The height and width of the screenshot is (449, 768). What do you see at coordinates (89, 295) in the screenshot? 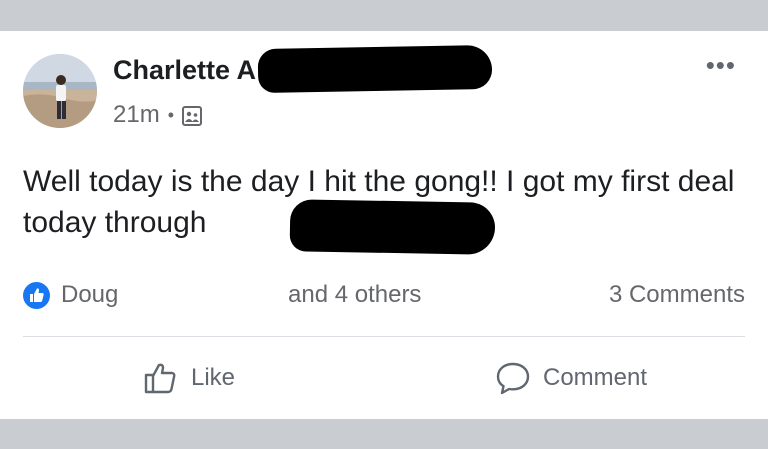
I see `reactor-name: Doug` at bounding box center [89, 295].